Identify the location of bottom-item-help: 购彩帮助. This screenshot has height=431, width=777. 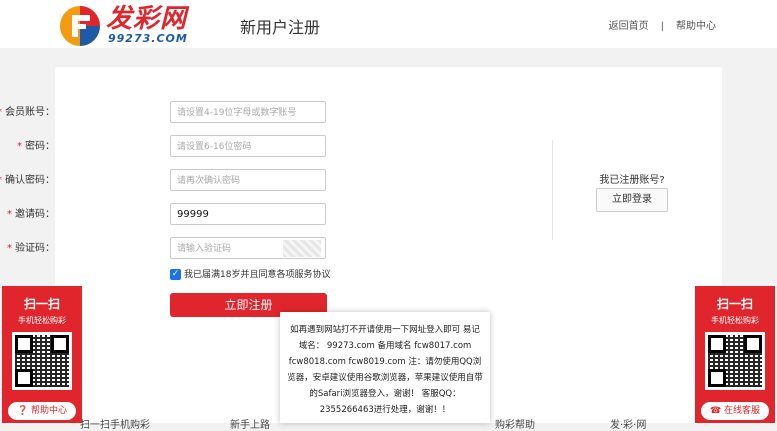
(515, 423).